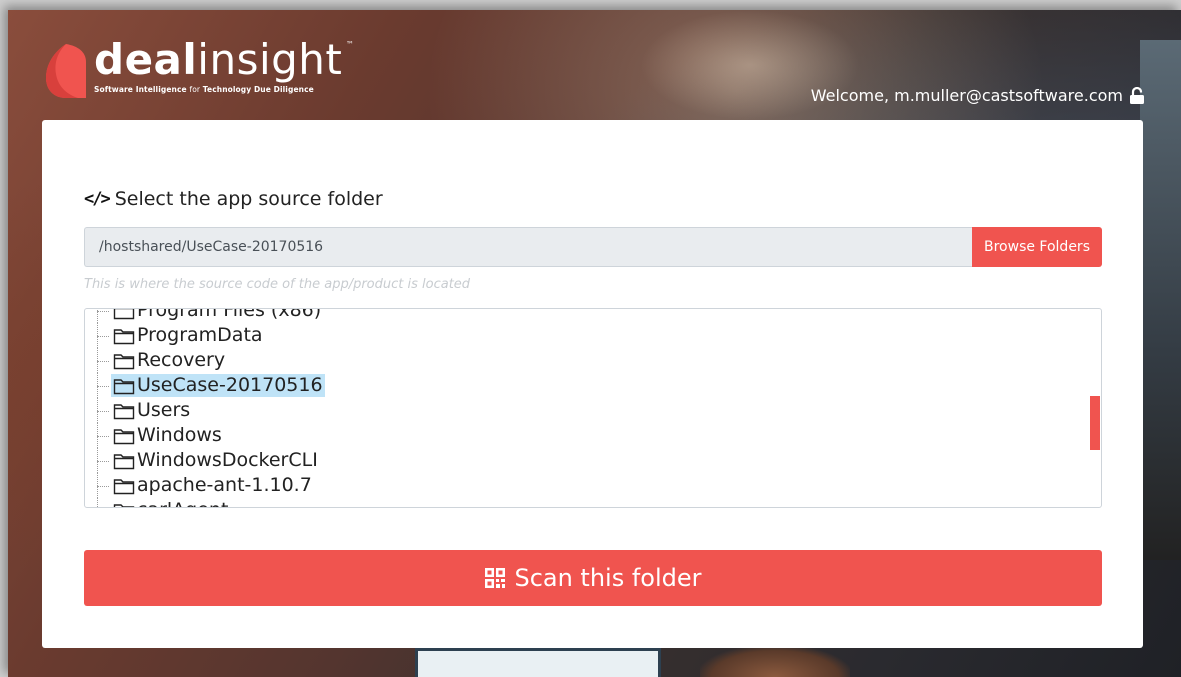  I want to click on folder-tree-item: Users, so click(580, 410).